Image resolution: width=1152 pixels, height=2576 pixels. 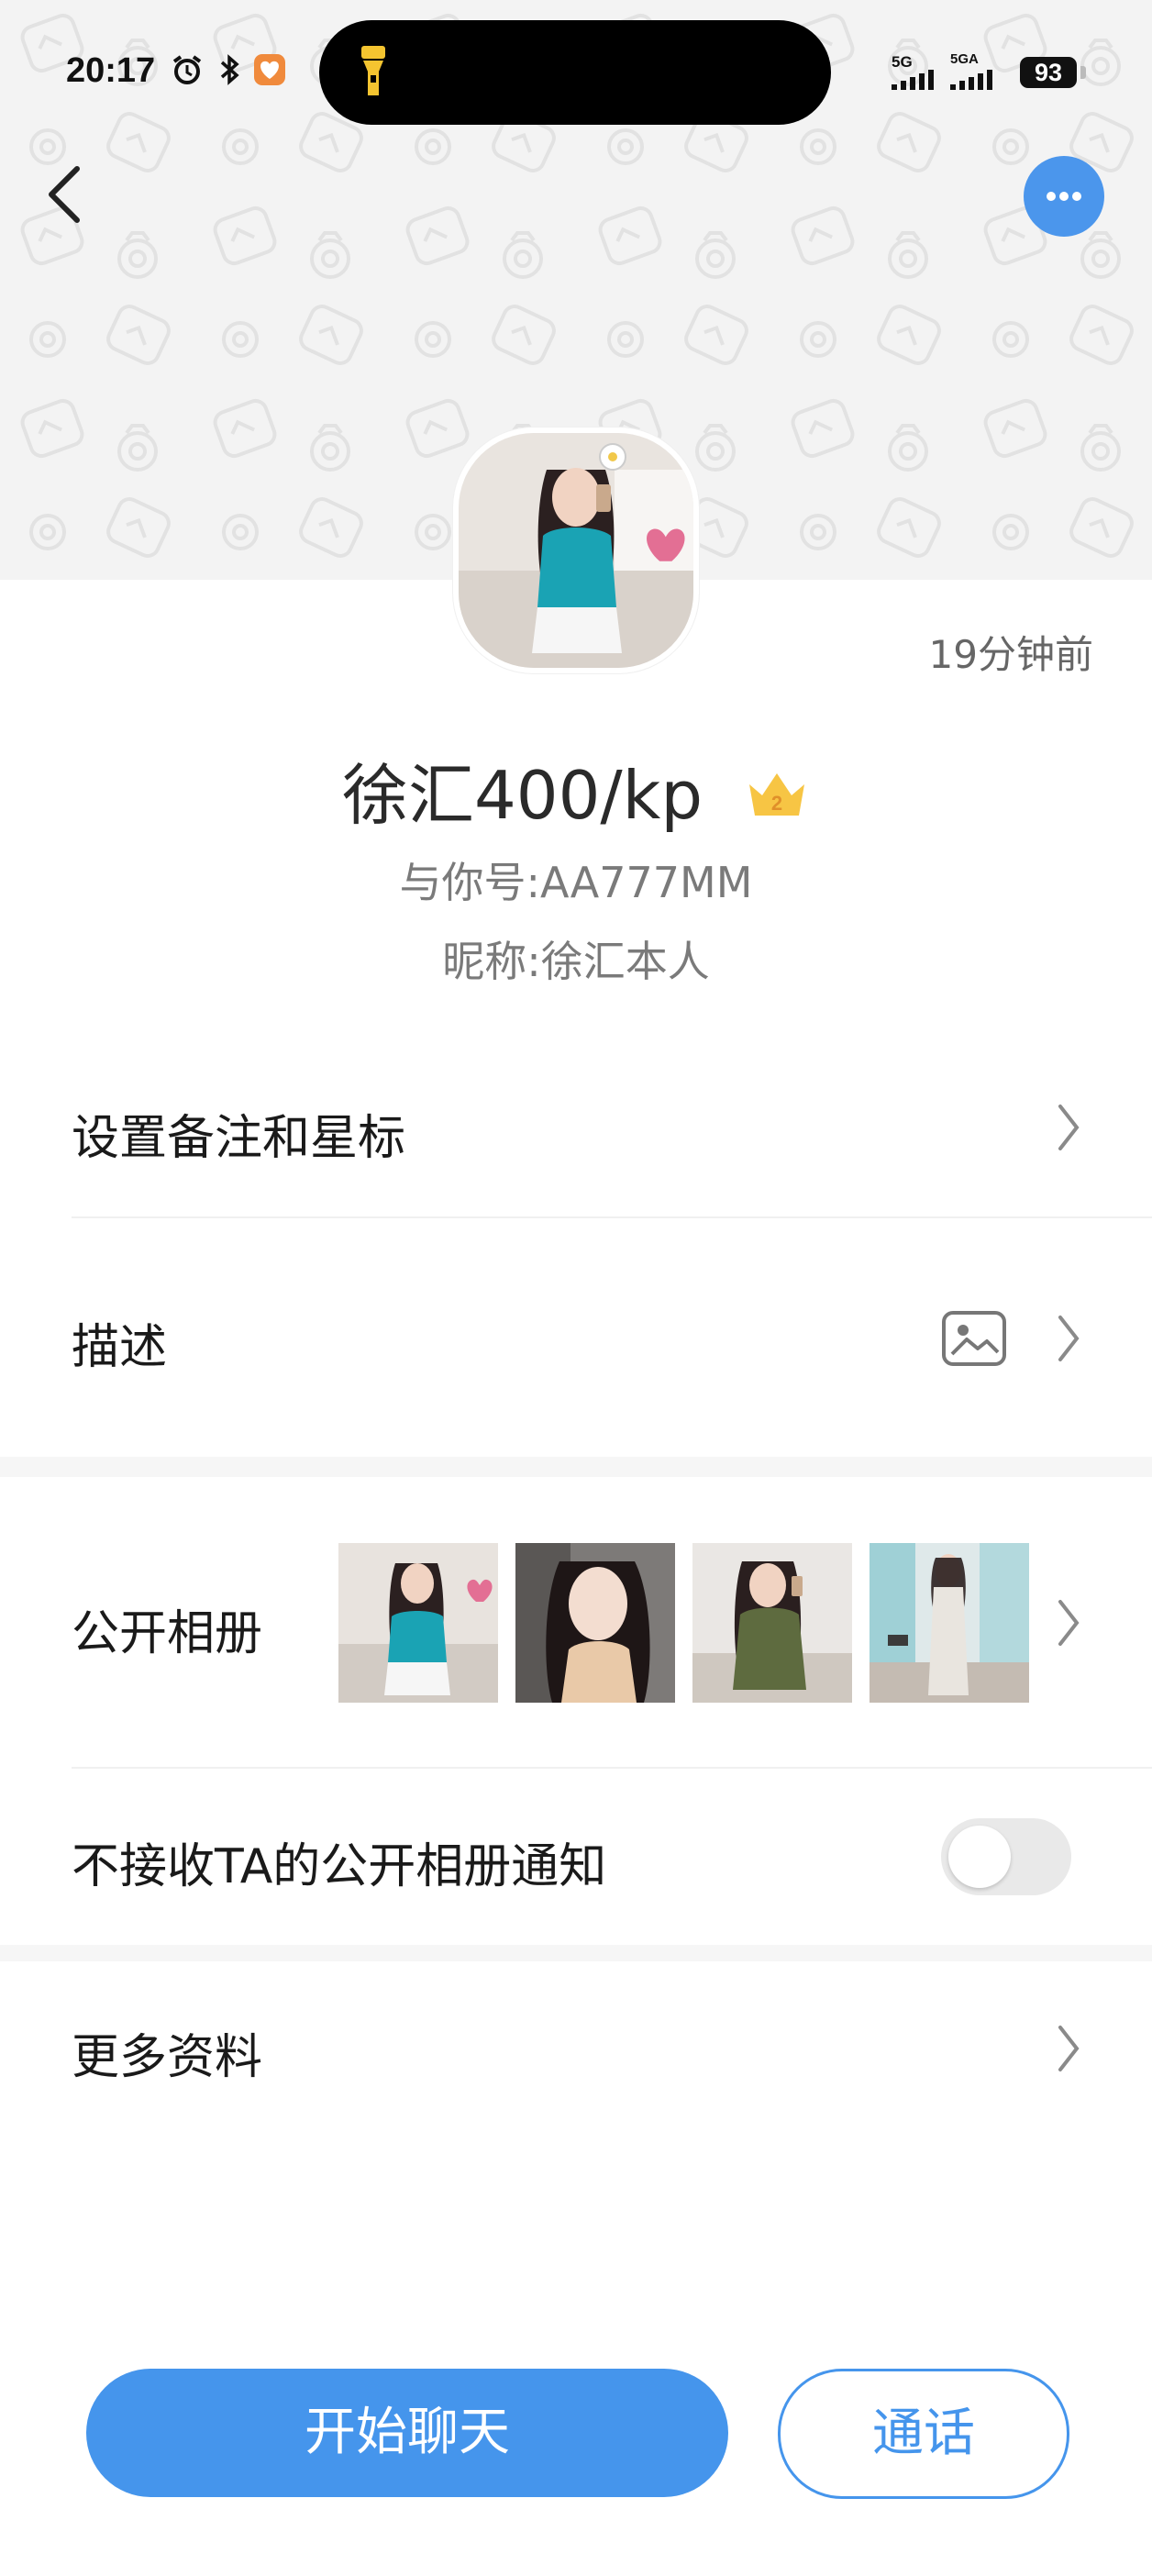 I want to click on toggle-knob, so click(x=979, y=1857).